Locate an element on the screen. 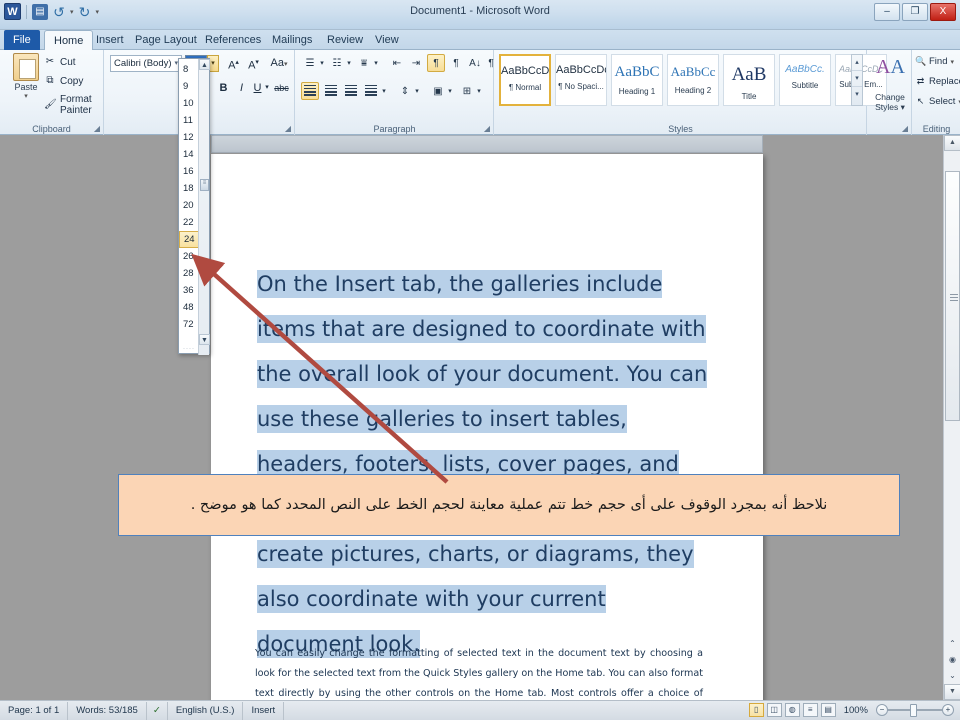  font-dialog-launcher: ◢ is located at coordinates (288, 128).